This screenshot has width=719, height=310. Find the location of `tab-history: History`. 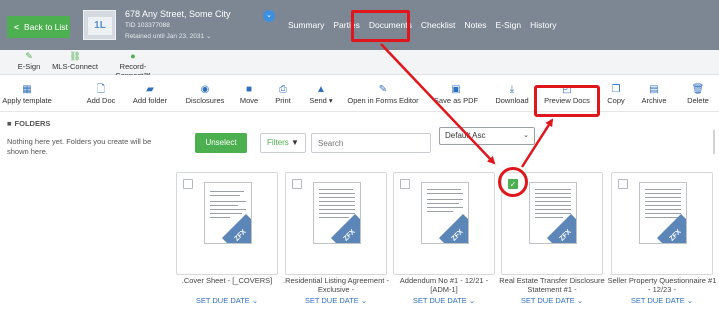

tab-history: History is located at coordinates (543, 25).